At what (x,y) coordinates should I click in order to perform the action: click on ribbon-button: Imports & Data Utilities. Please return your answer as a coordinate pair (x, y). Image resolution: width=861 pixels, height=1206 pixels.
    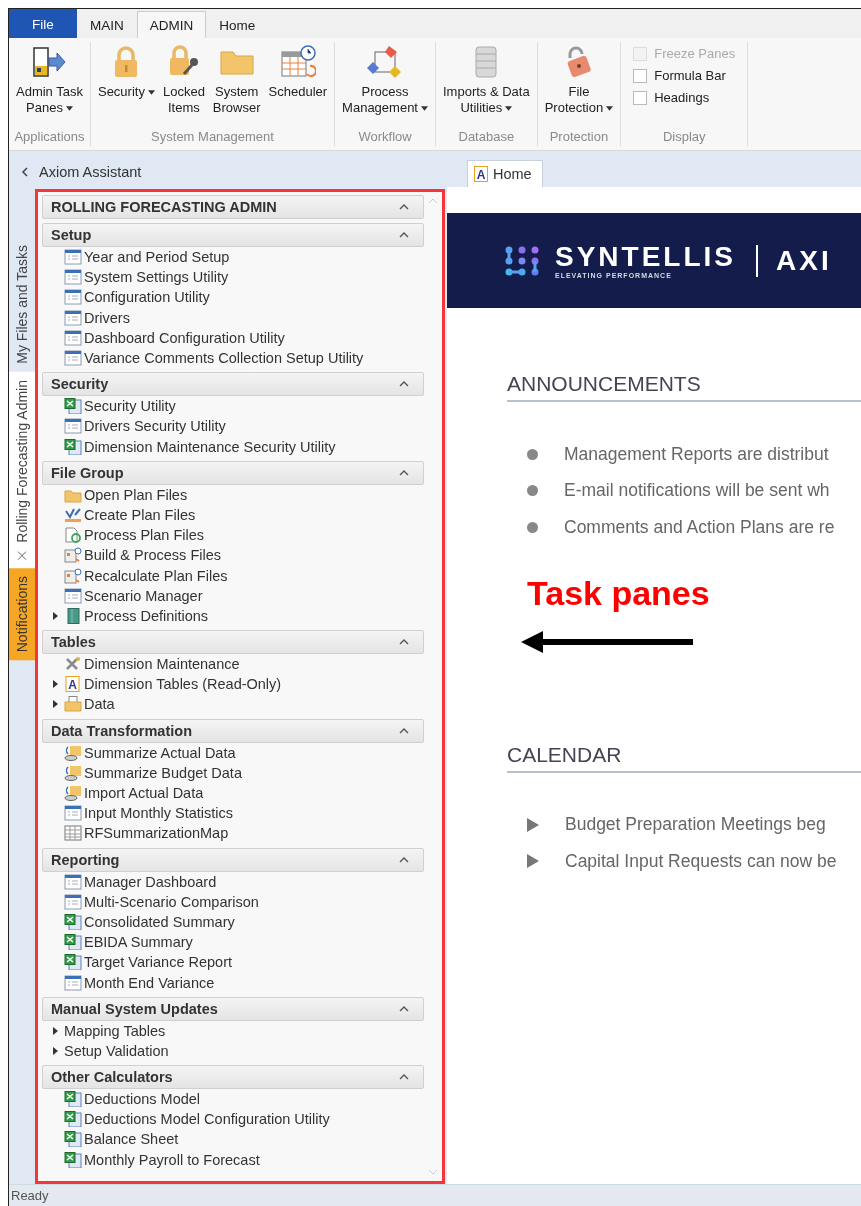
    Looking at the image, I should click on (486, 85).